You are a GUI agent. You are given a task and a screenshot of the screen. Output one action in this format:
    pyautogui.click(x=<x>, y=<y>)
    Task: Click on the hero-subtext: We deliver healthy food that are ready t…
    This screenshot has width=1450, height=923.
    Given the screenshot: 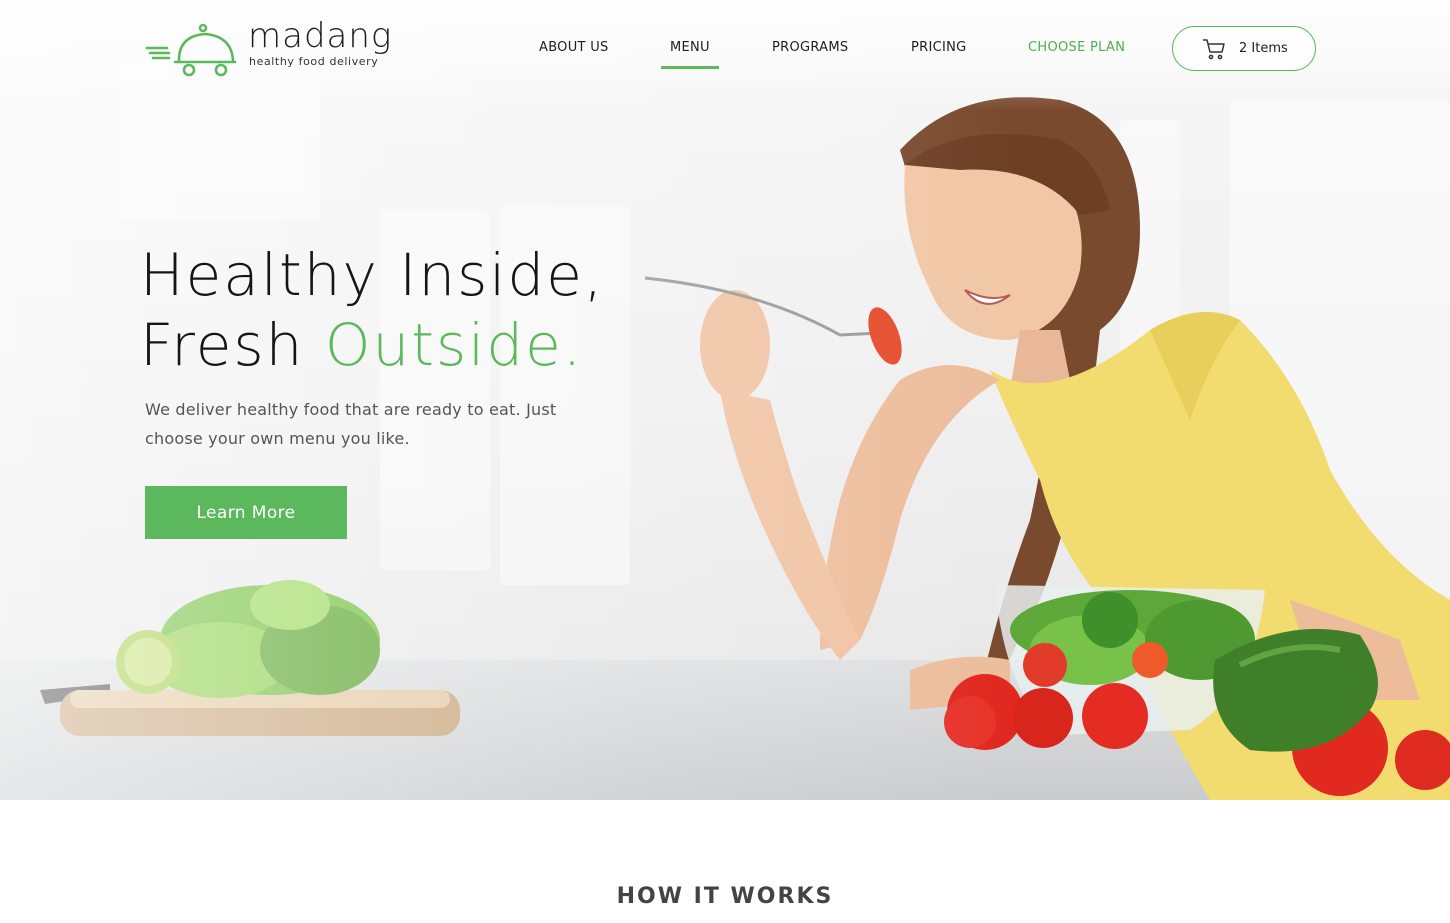 What is the action you would take?
    pyautogui.click(x=351, y=424)
    